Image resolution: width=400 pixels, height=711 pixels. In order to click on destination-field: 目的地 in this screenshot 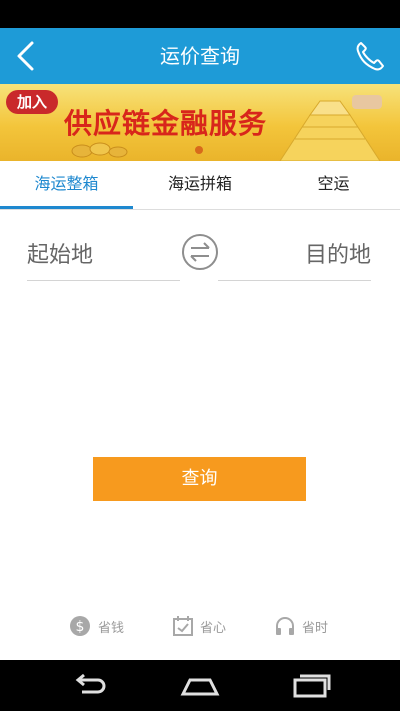, I will do `click(294, 255)`.